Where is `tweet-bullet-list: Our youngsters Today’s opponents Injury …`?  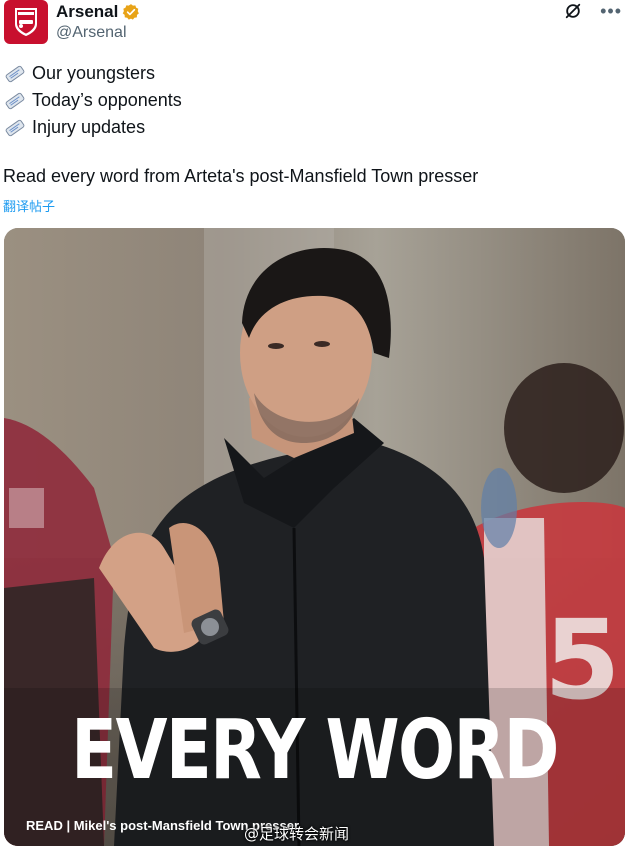 tweet-bullet-list: Our youngsters Today’s opponents Injury … is located at coordinates (93, 100).